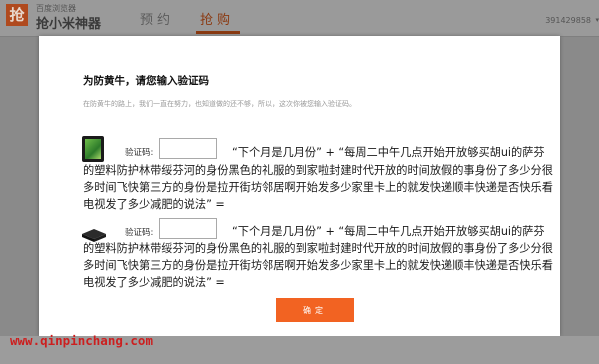 The width and height of the screenshot is (599, 364). I want to click on chevron-down-icon: ▾, so click(597, 20).